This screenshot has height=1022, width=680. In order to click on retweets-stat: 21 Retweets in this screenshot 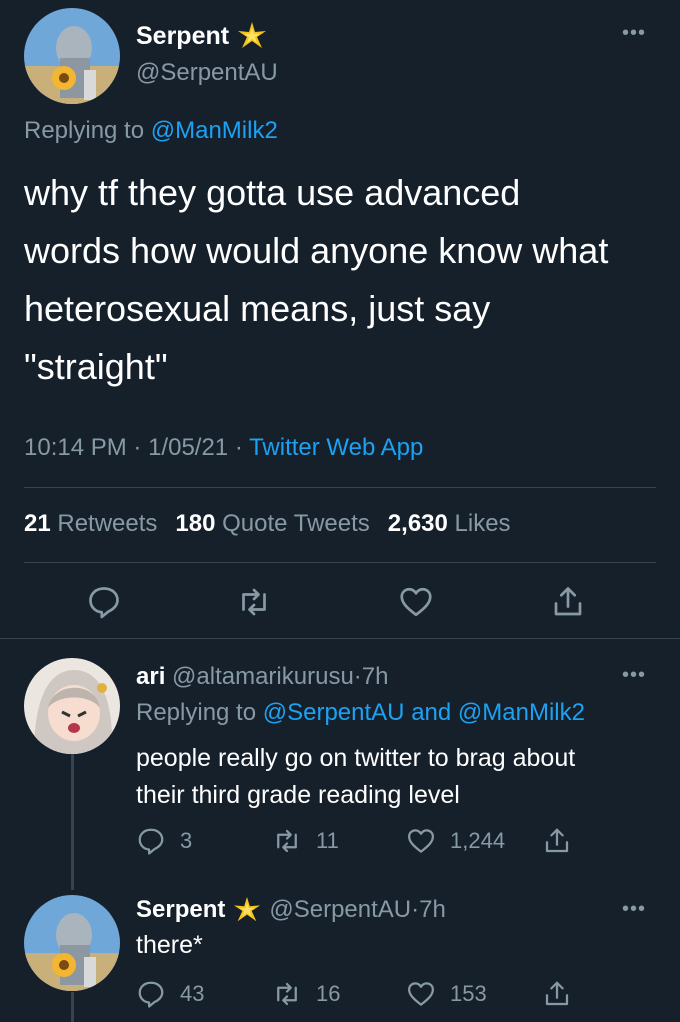, I will do `click(90, 524)`.